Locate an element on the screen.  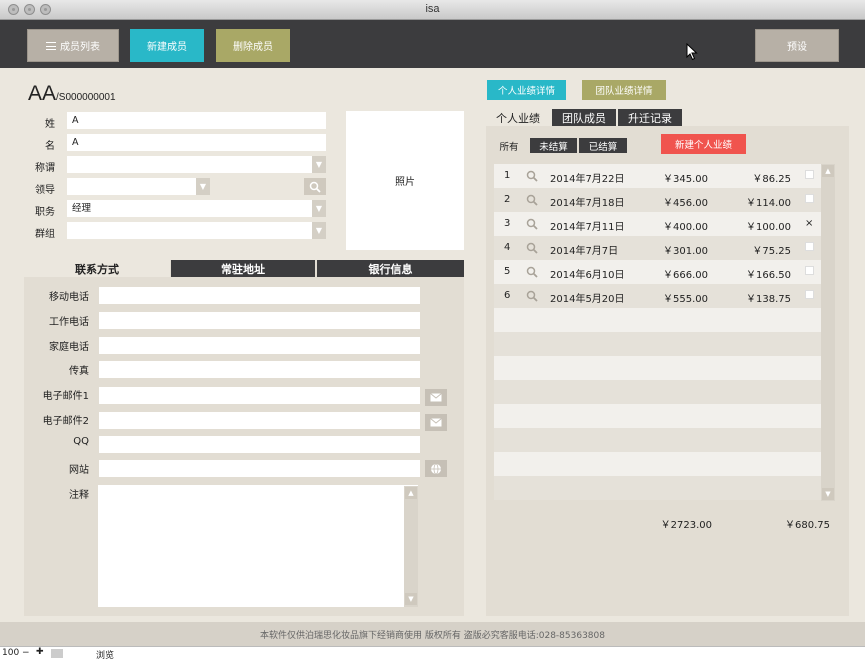
title-select is located at coordinates (189, 164).